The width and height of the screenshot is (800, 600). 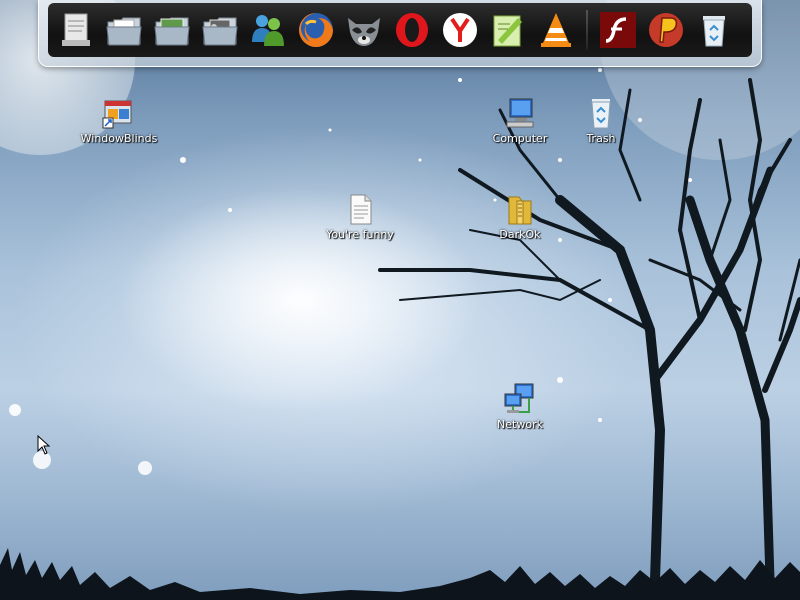 What do you see at coordinates (601, 114) in the screenshot?
I see `trash-icon` at bounding box center [601, 114].